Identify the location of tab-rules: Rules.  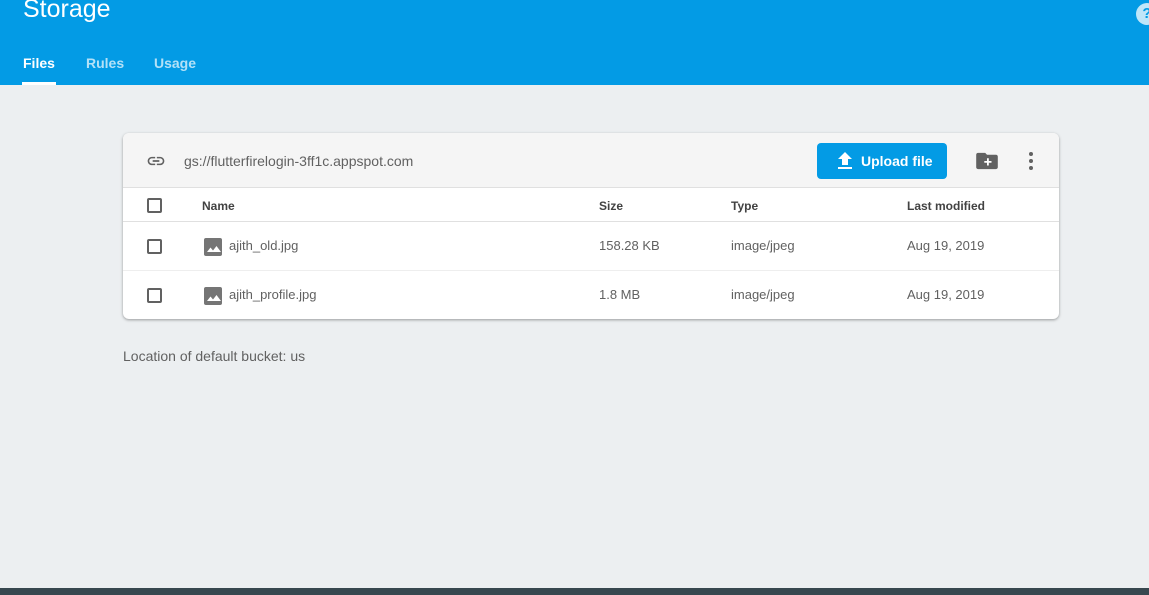
(105, 63).